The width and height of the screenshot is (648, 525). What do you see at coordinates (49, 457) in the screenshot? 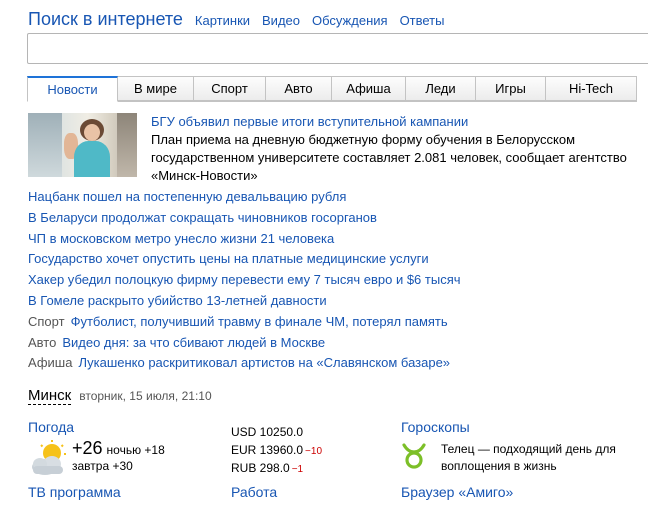
I see `partly-cloudy-icon` at bounding box center [49, 457].